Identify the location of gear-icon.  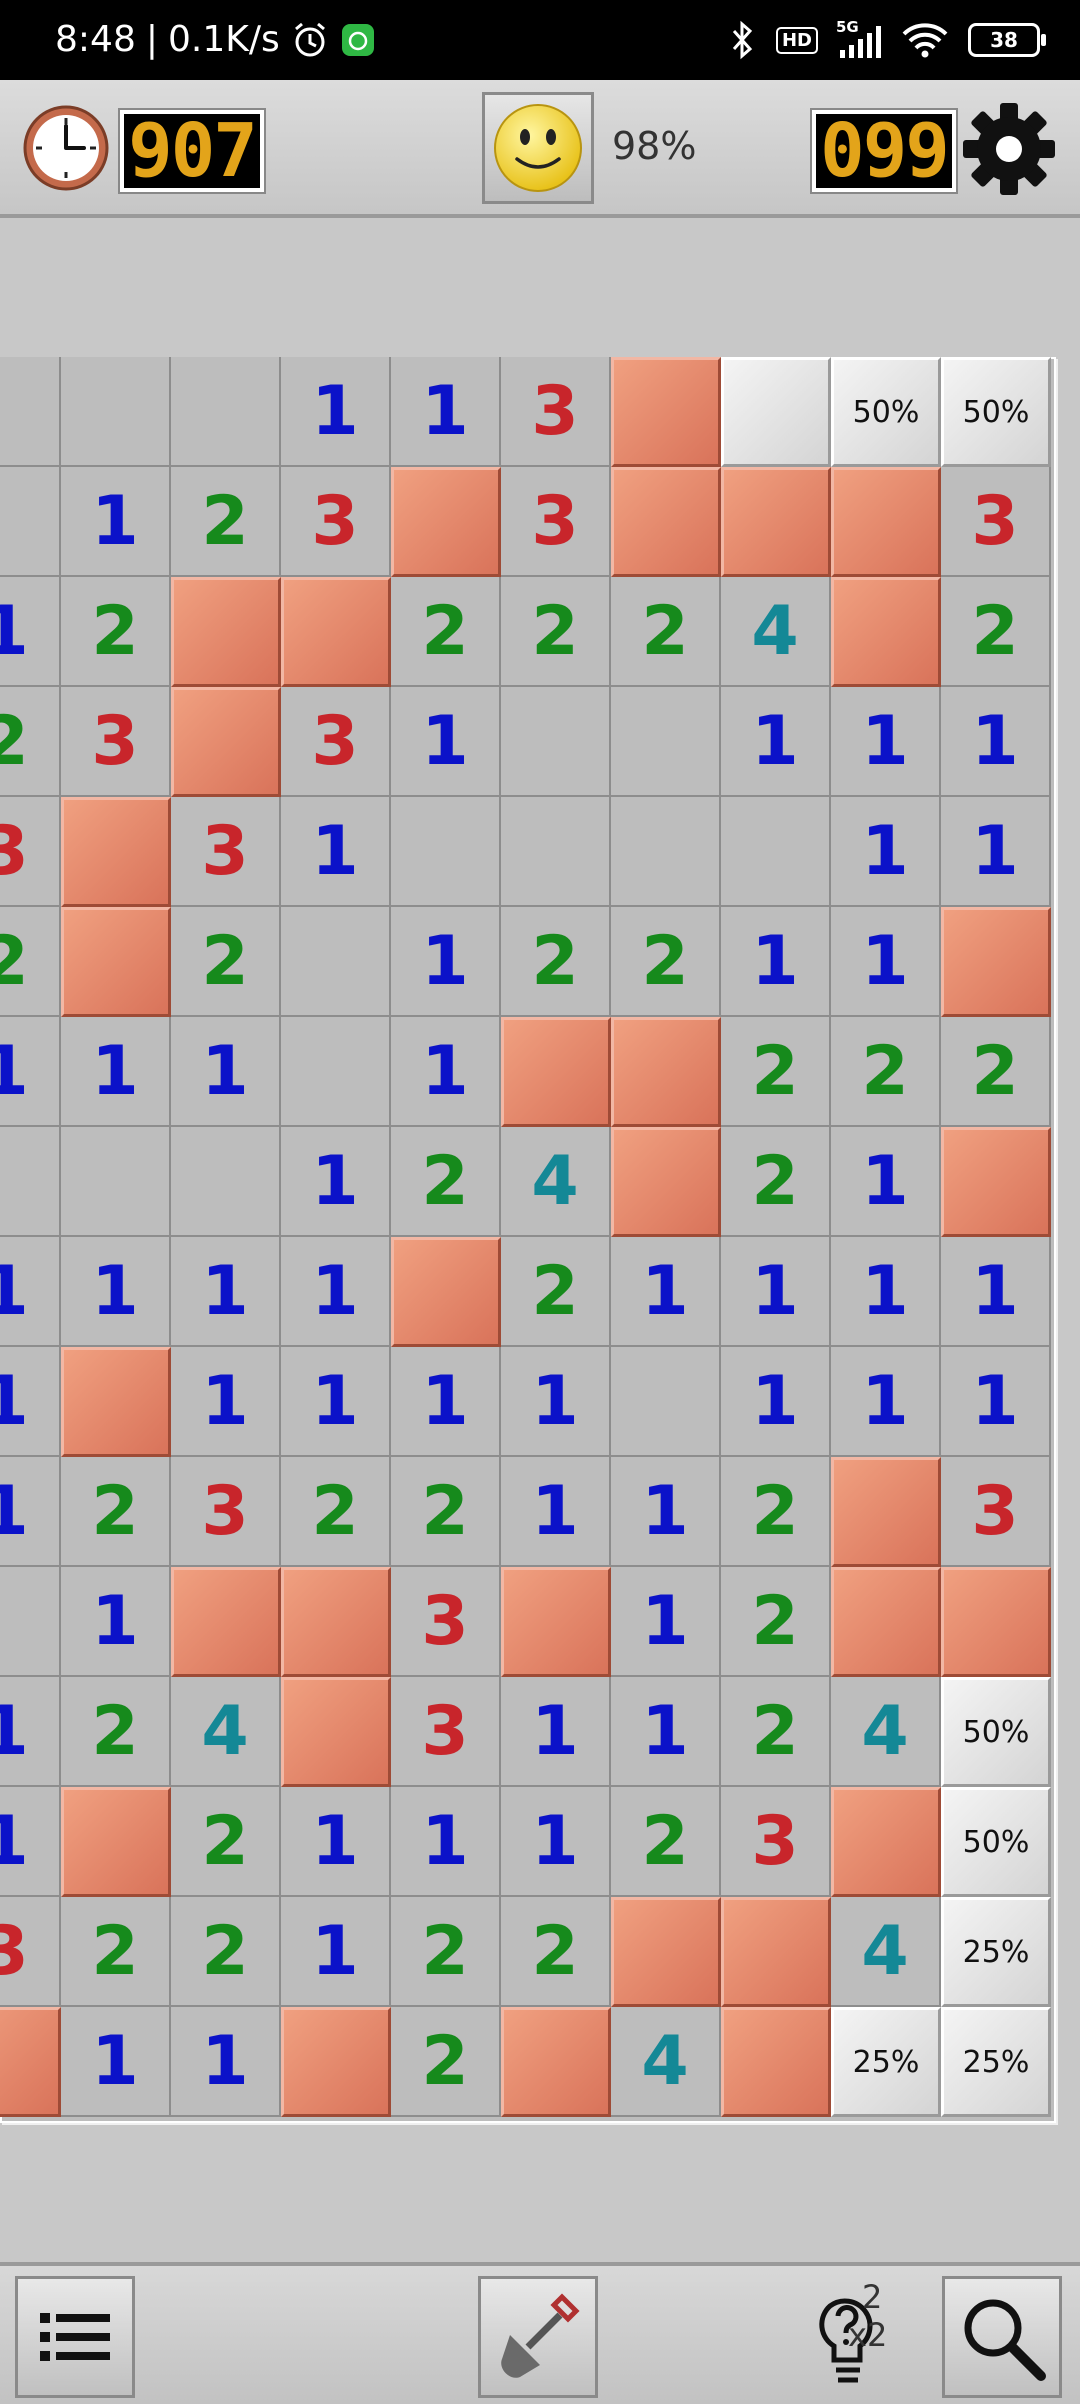
(1009, 149).